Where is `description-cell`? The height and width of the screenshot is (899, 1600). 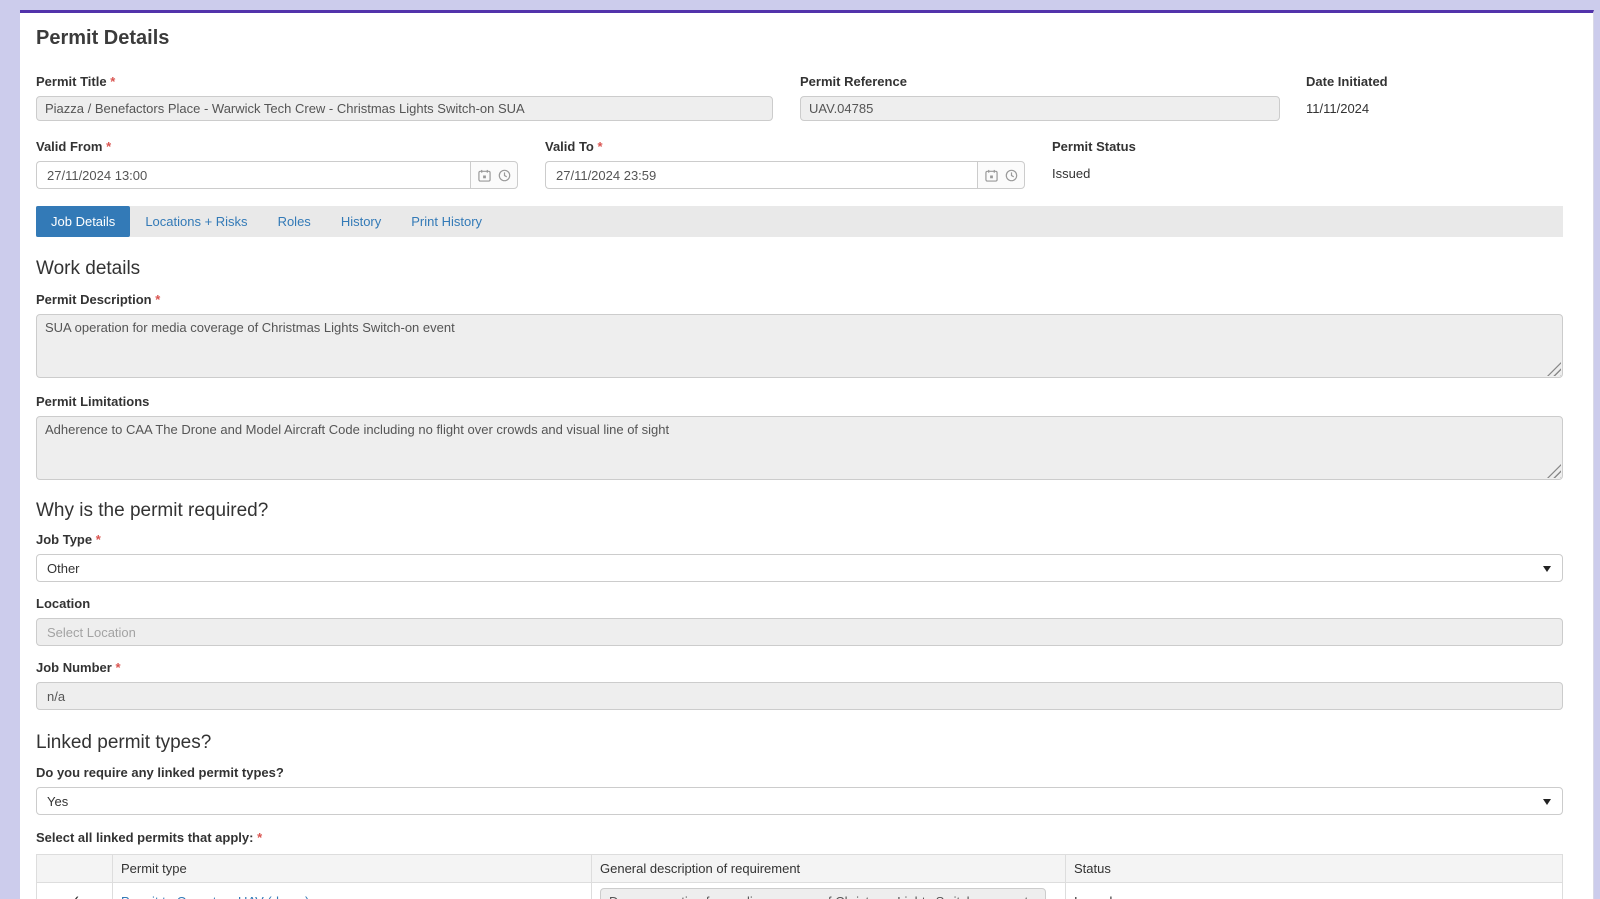 description-cell is located at coordinates (828, 890).